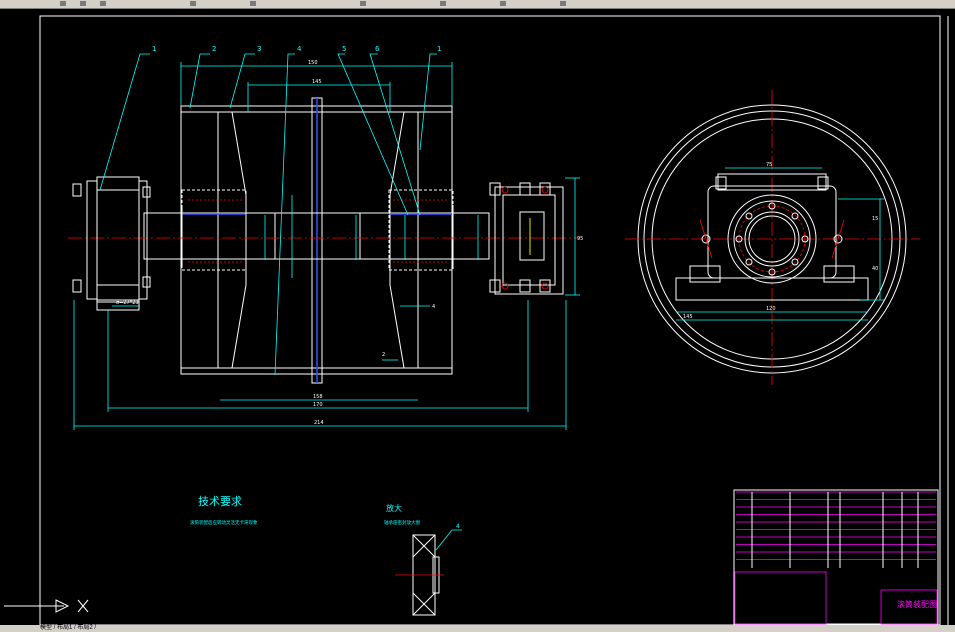  What do you see at coordinates (317, 82) in the screenshot?
I see `dim-145: 145` at bounding box center [317, 82].